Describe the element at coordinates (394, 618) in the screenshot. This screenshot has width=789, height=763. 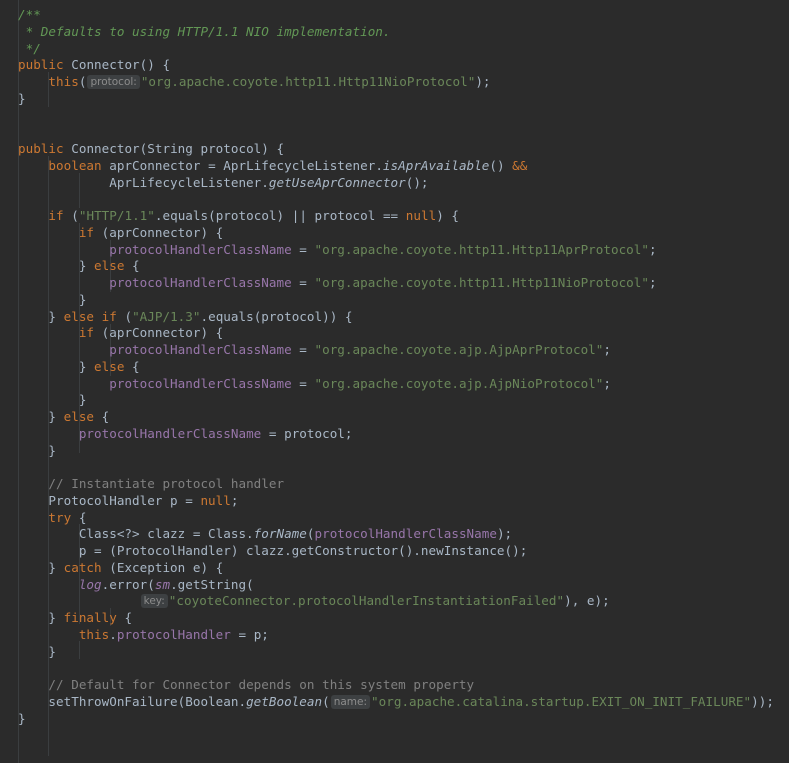
I see `code-line: } finally {` at that location.